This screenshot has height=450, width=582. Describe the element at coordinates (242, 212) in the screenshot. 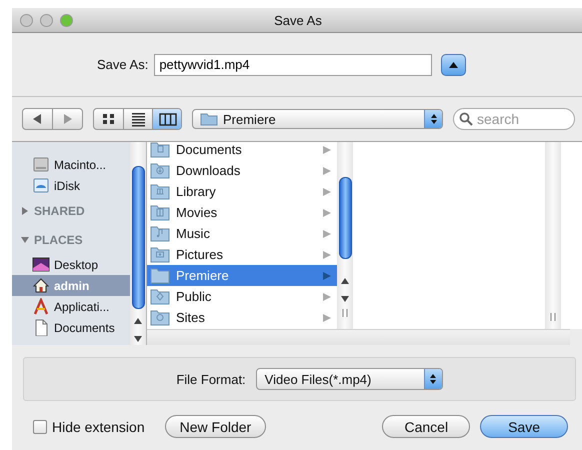

I see `folder-row: Movies` at that location.